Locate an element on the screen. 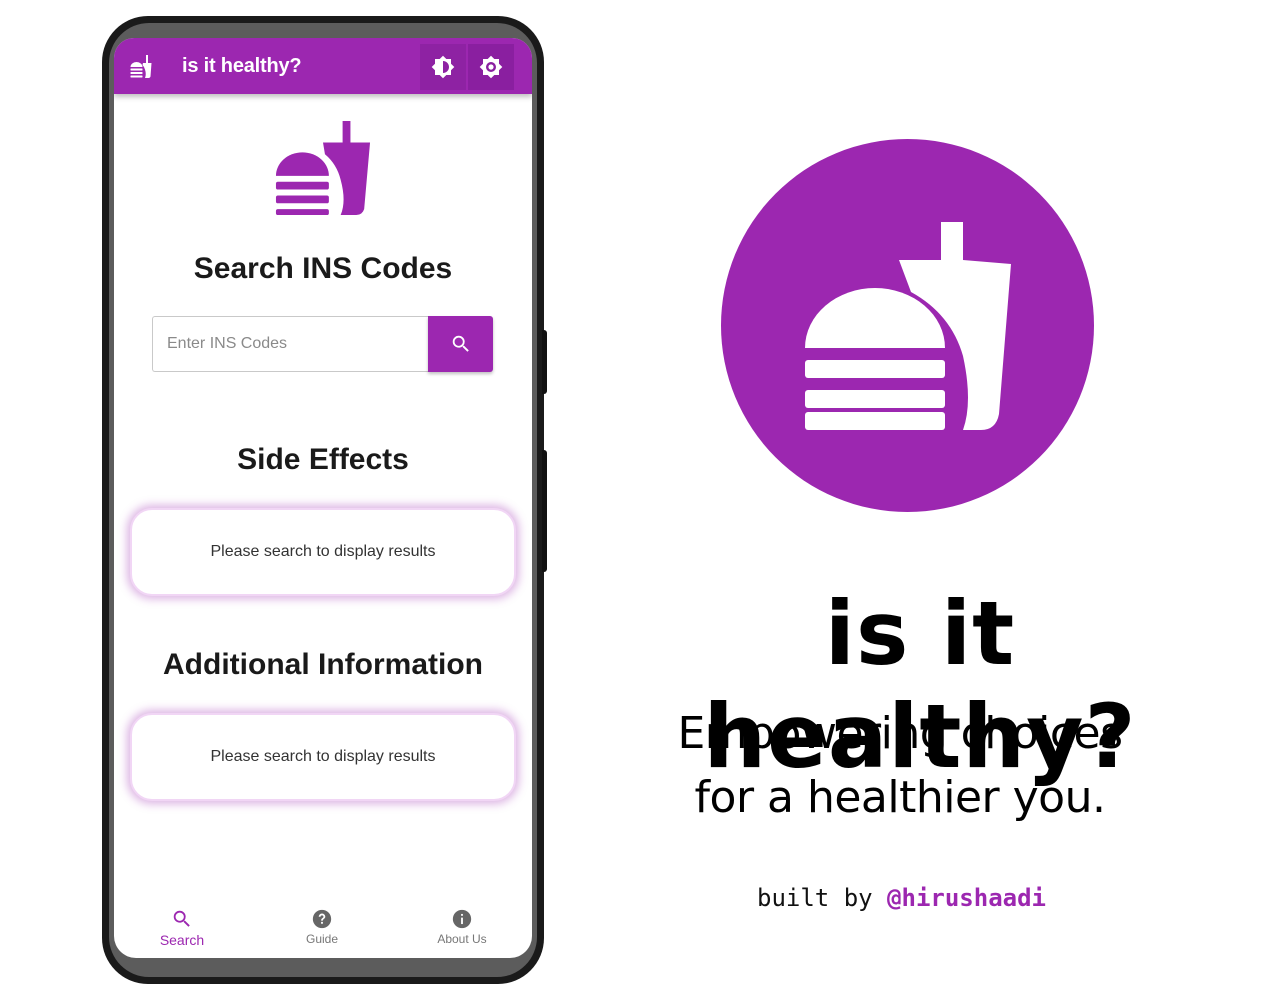 The image size is (1280, 1000). additional-info-message: Please search to display results is located at coordinates (323, 756).